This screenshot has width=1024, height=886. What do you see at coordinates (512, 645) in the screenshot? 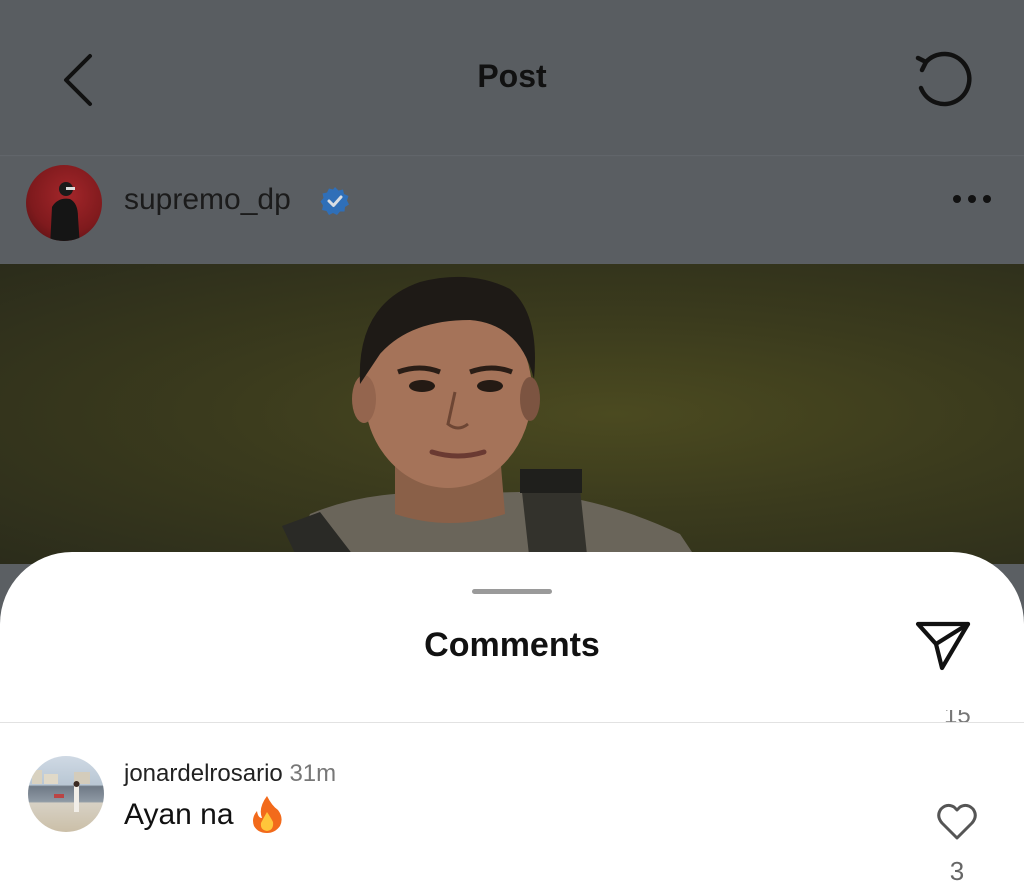
I see `sheet-title: Comments` at bounding box center [512, 645].